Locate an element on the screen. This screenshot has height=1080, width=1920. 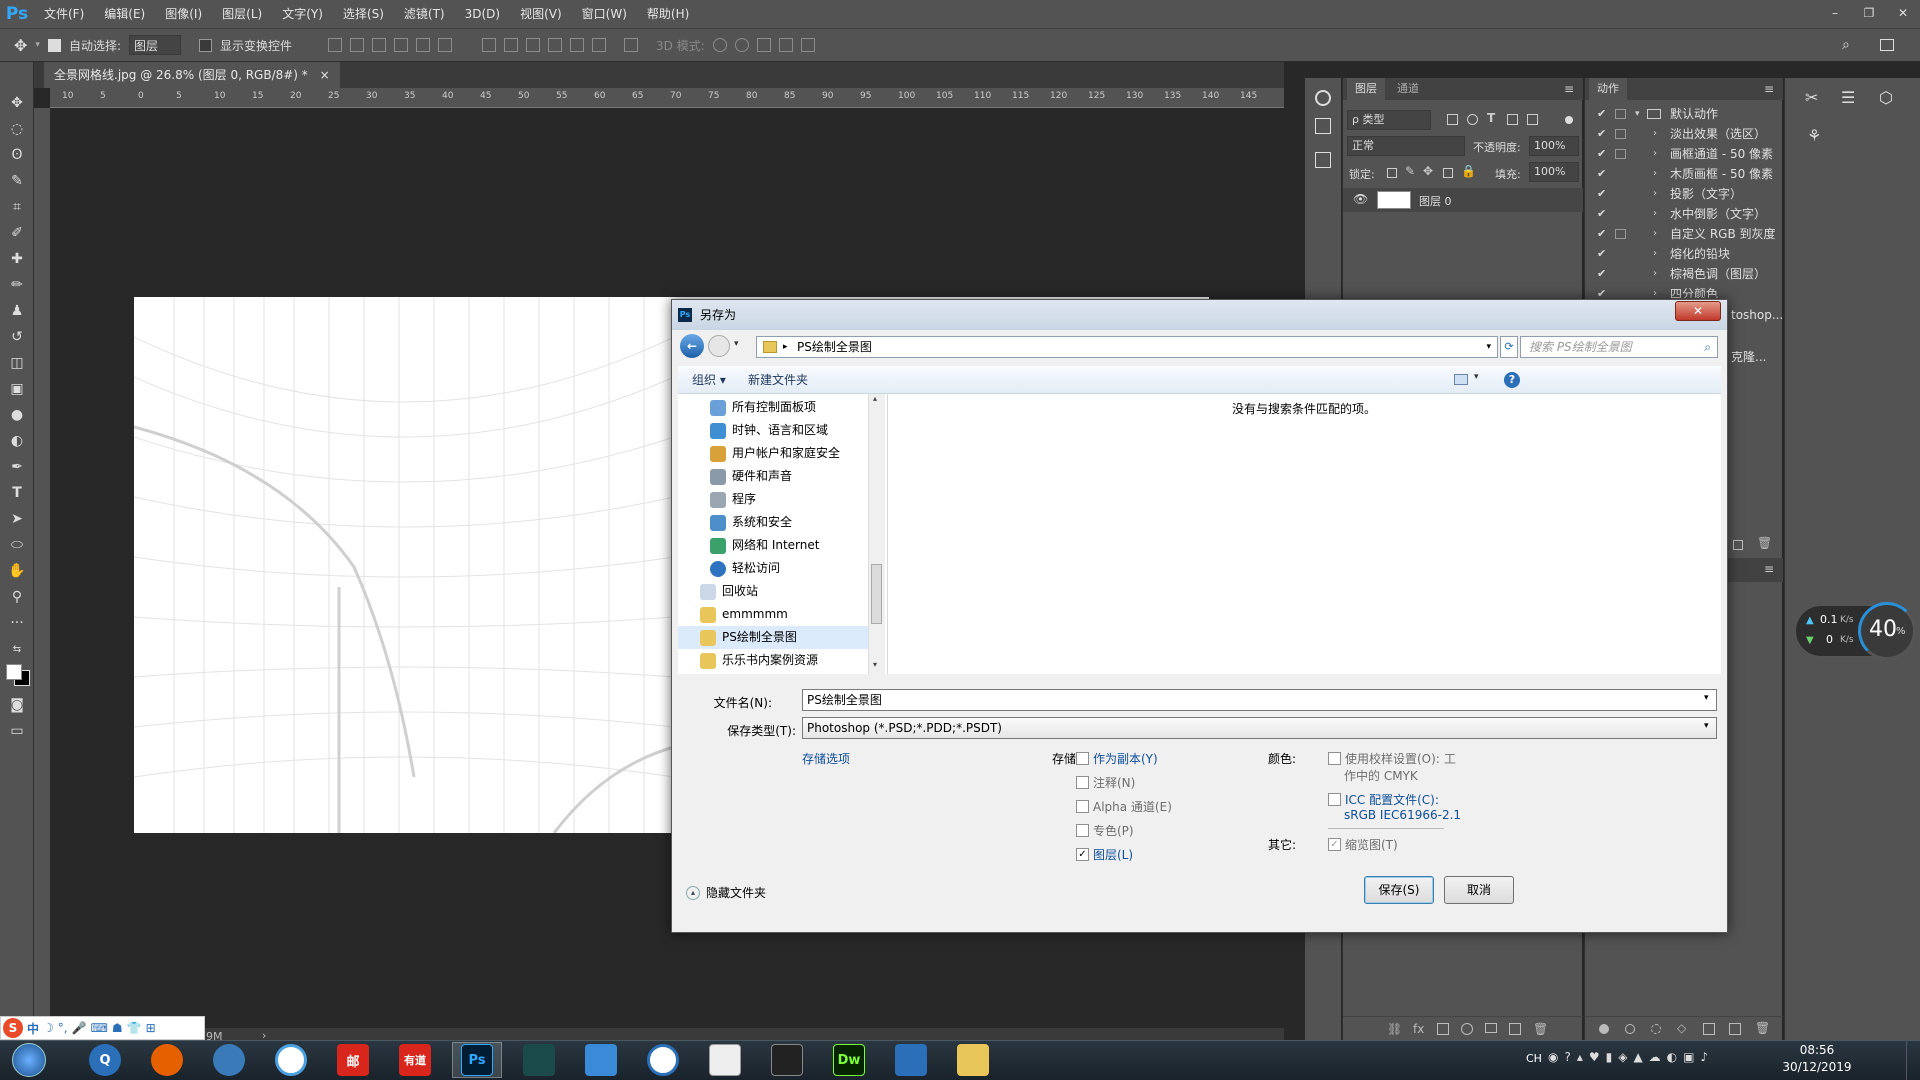
align-left-icon is located at coordinates (401, 45).